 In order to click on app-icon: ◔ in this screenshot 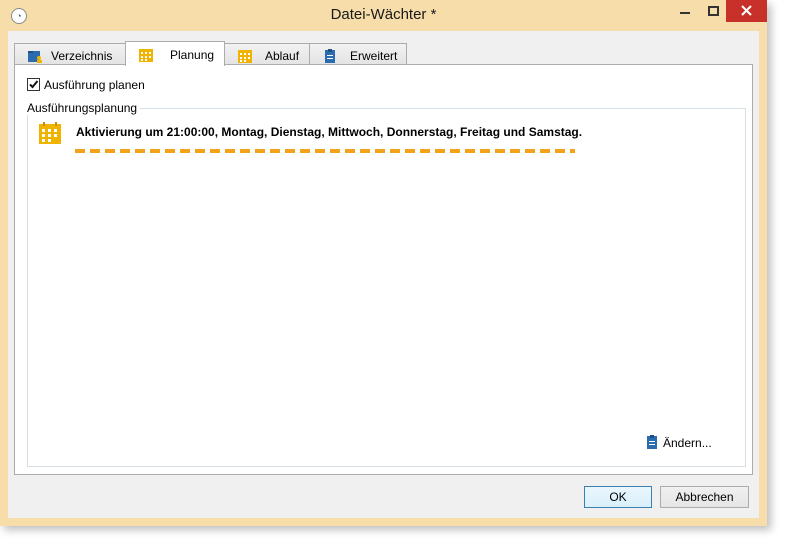, I will do `click(19, 16)`.